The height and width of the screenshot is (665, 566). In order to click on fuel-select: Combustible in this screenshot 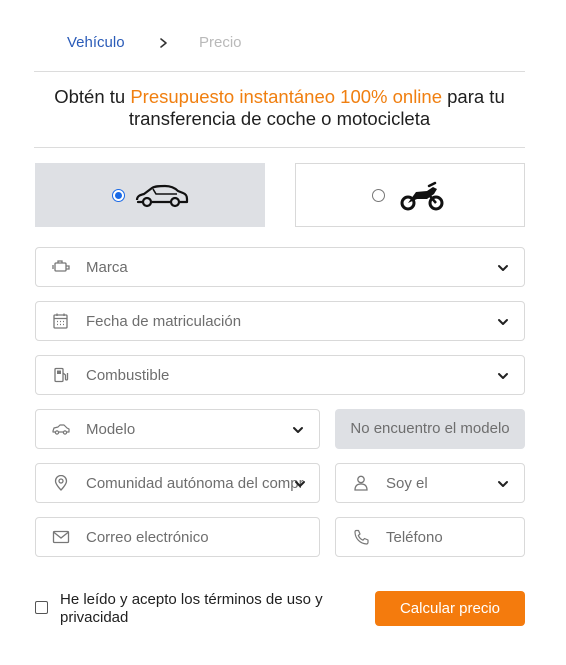, I will do `click(280, 375)`.